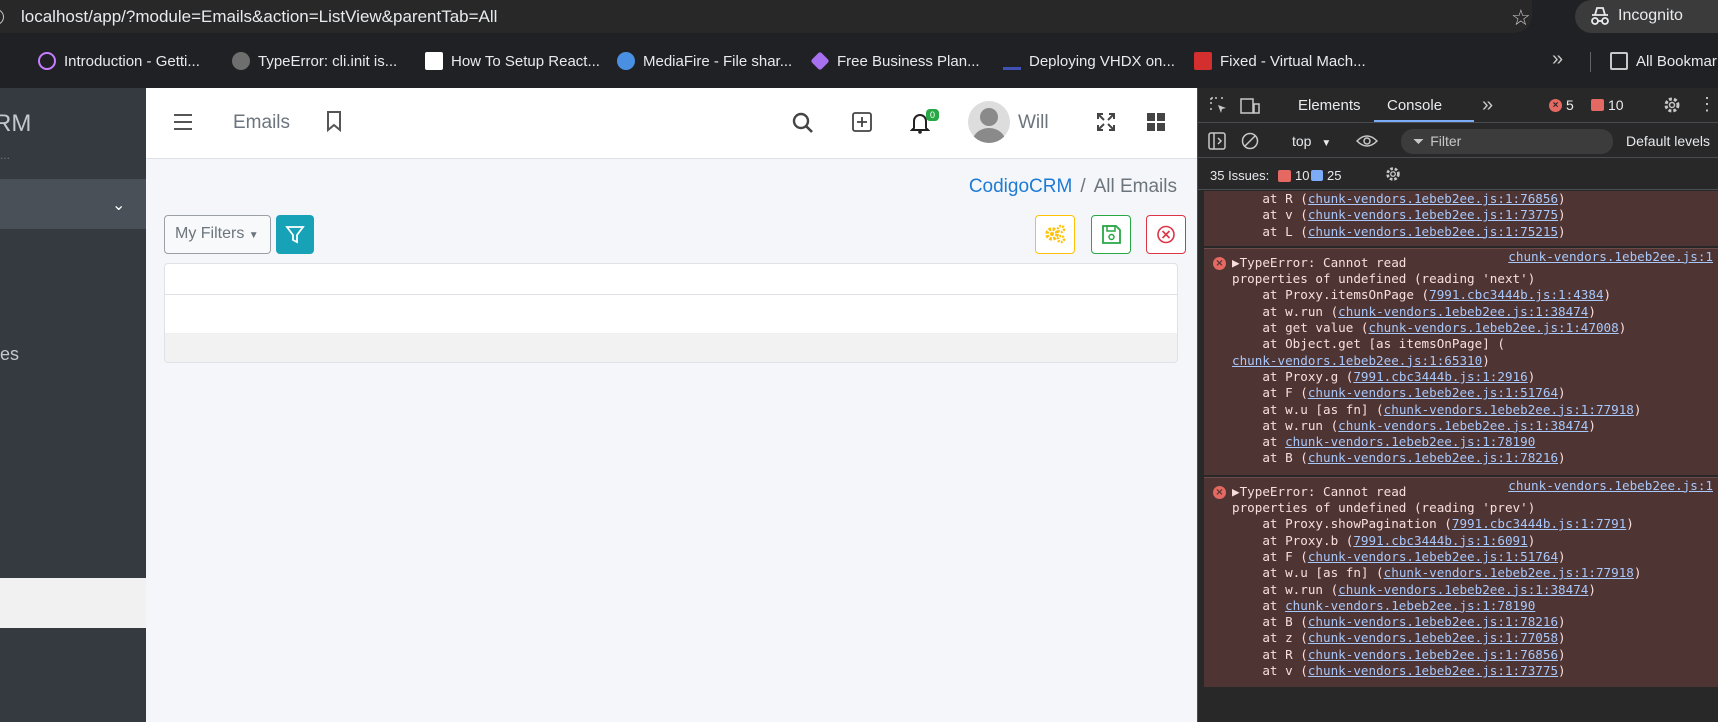 The image size is (1718, 722). I want to click on breadcrumb-home-link: CodigoCRM, so click(1020, 186).